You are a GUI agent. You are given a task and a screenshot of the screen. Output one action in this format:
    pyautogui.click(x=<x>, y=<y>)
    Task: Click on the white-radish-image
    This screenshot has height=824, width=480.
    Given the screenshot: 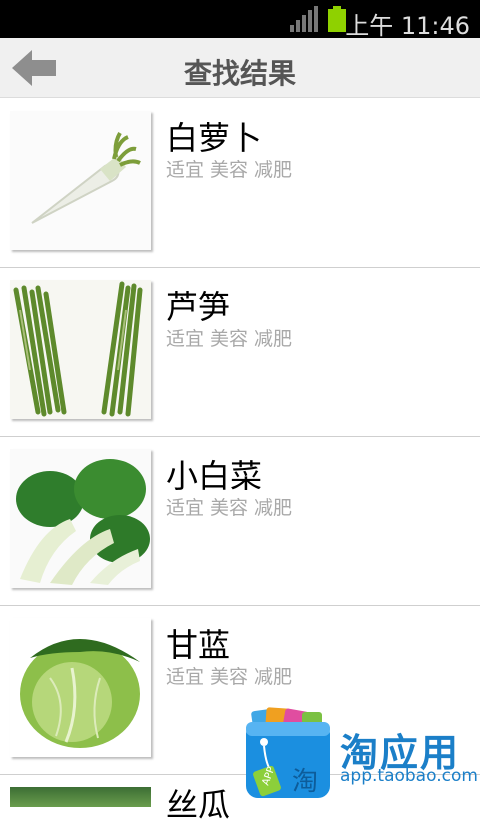 What is the action you would take?
    pyautogui.click(x=80, y=180)
    